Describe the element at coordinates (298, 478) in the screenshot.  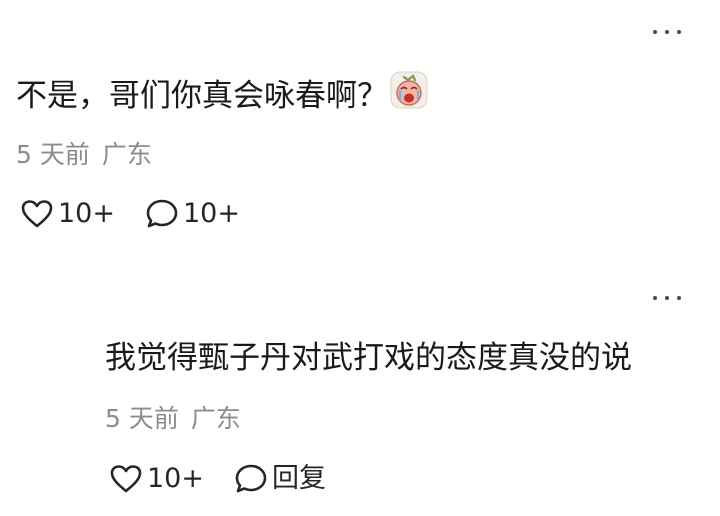
I see `reply-label: 回复` at that location.